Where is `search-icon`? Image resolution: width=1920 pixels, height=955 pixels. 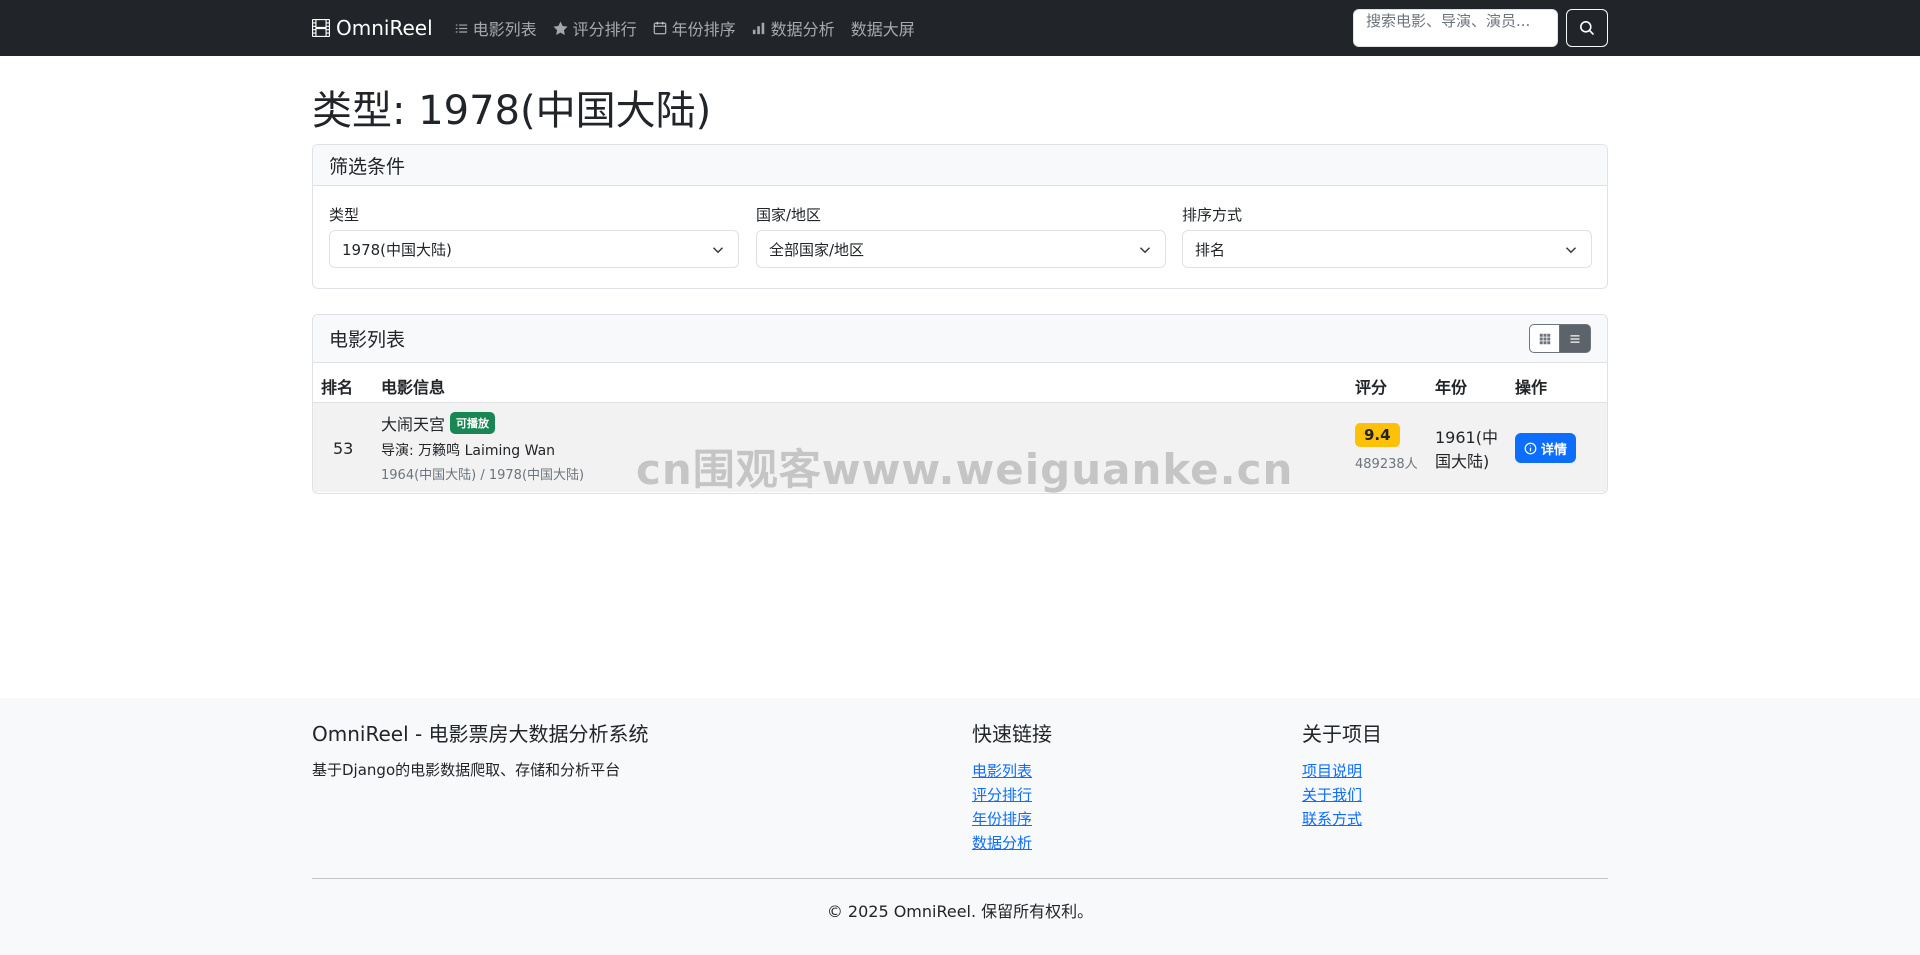 search-icon is located at coordinates (1587, 28).